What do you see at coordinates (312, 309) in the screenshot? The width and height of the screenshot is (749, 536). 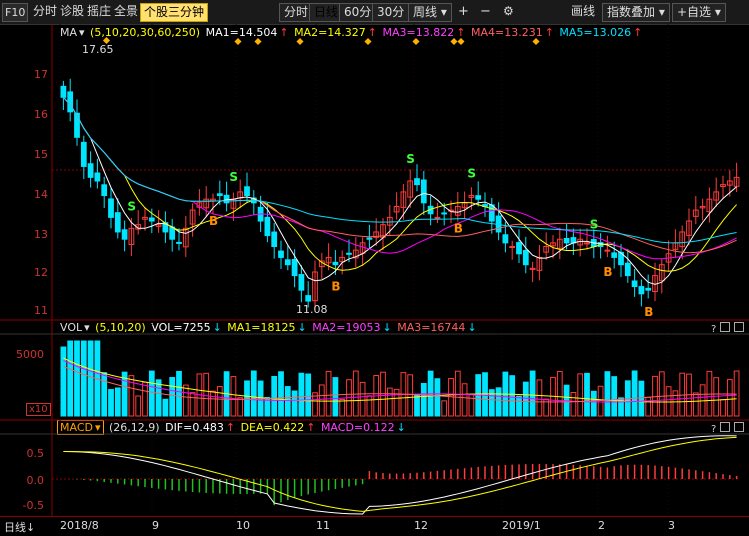 I see `low-price-mark: 11.08` at bounding box center [312, 309].